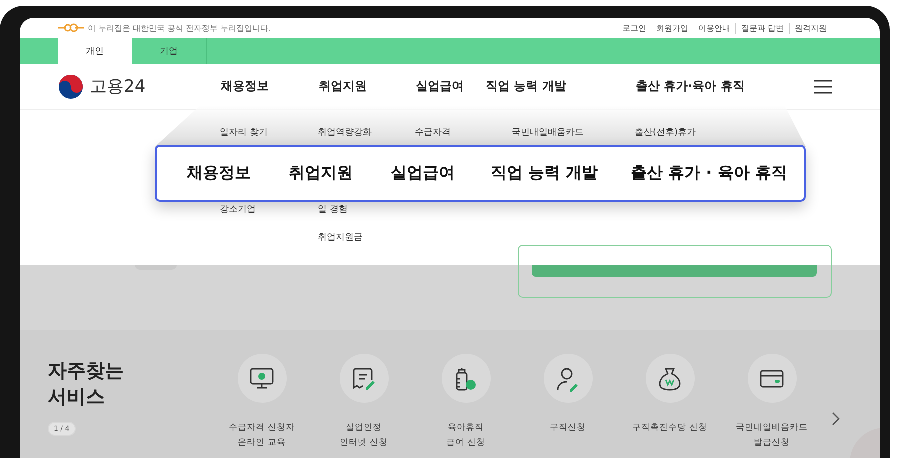 This screenshot has width=897, height=458. Describe the element at coordinates (548, 133) in the screenshot. I see `menu-link: 국민내일배움카드` at that location.